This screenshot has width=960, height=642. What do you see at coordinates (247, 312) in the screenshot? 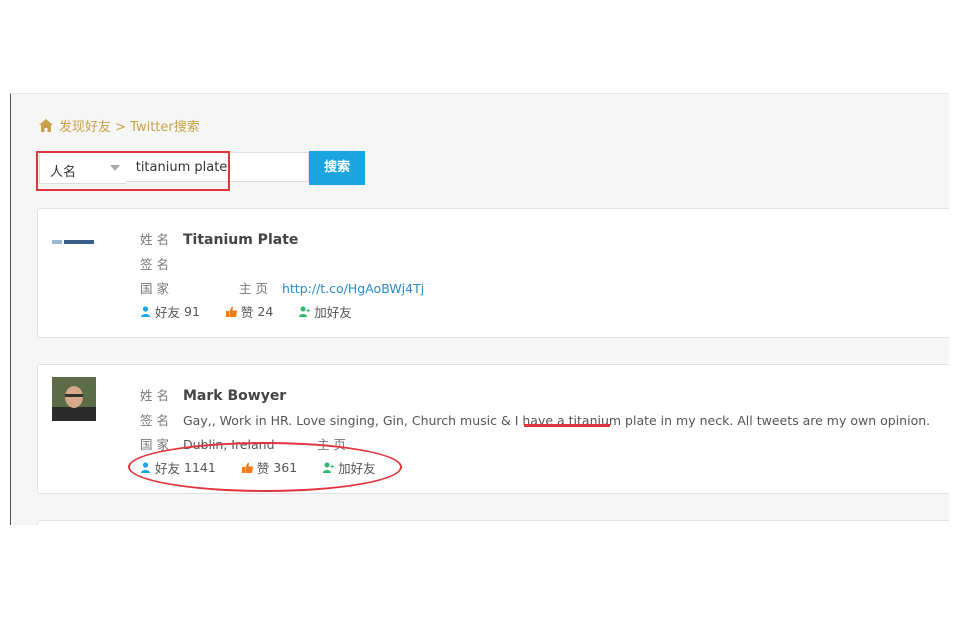
I see `likes-label: 赞` at bounding box center [247, 312].